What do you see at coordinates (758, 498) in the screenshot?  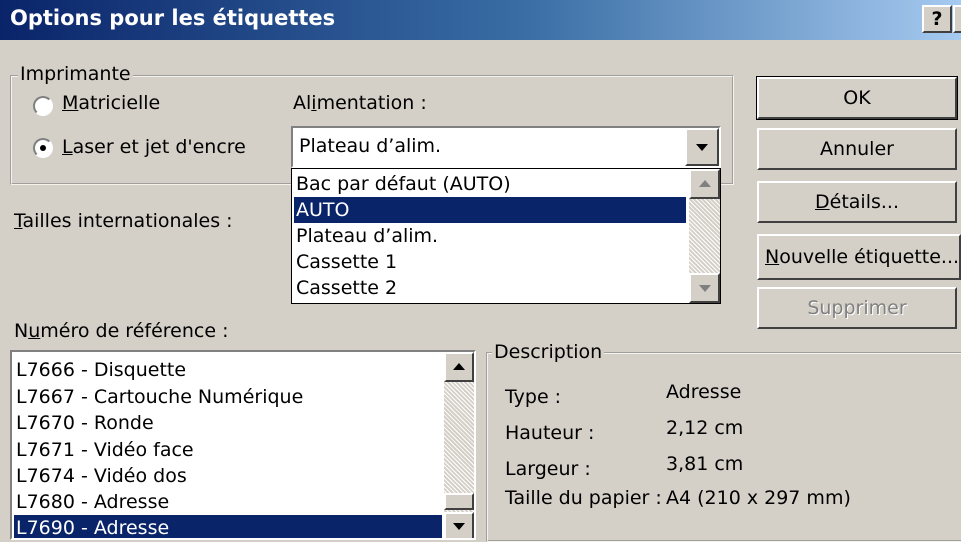 I see `paper-value: A4 (210 x 297 mm)` at bounding box center [758, 498].